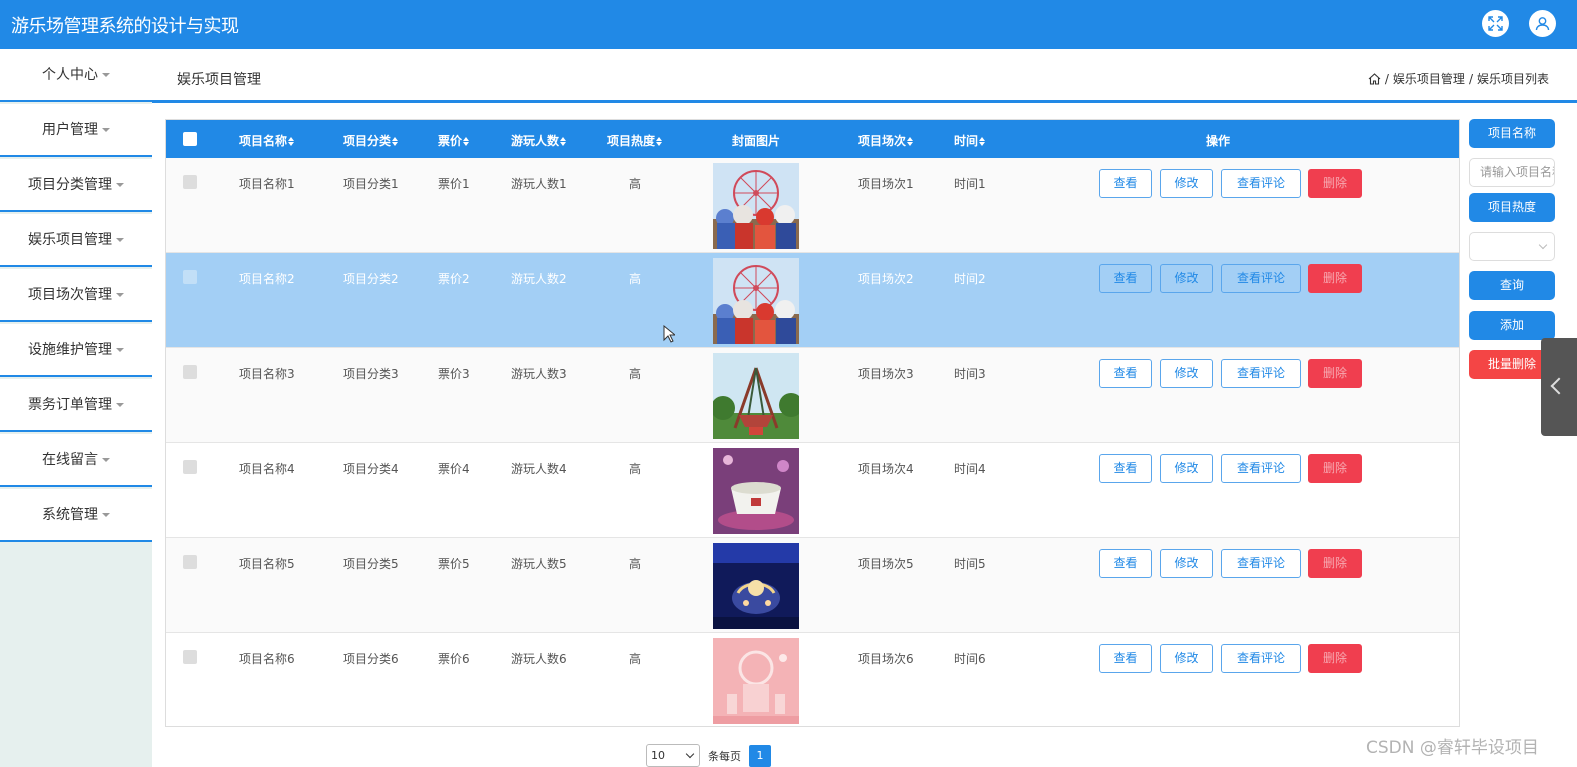 Image resolution: width=1577 pixels, height=767 pixels. I want to click on name-search-input: 请输入项目名称, so click(1512, 172).